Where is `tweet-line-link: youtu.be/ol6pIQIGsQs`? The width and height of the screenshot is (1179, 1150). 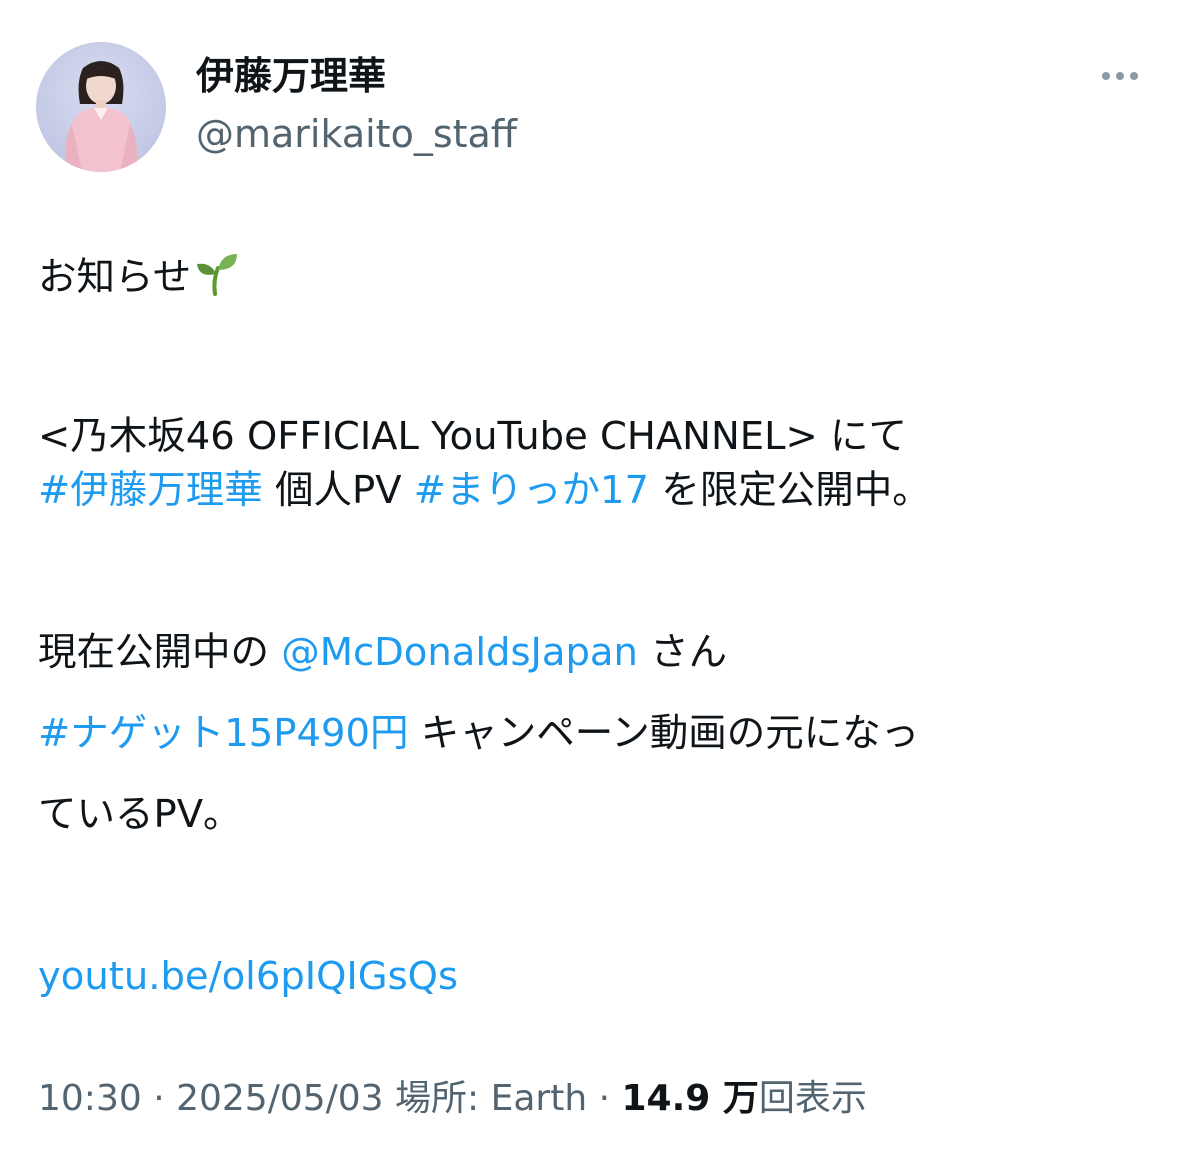
tweet-line-link: youtu.be/ol6pIQIGsQs is located at coordinates (593, 977).